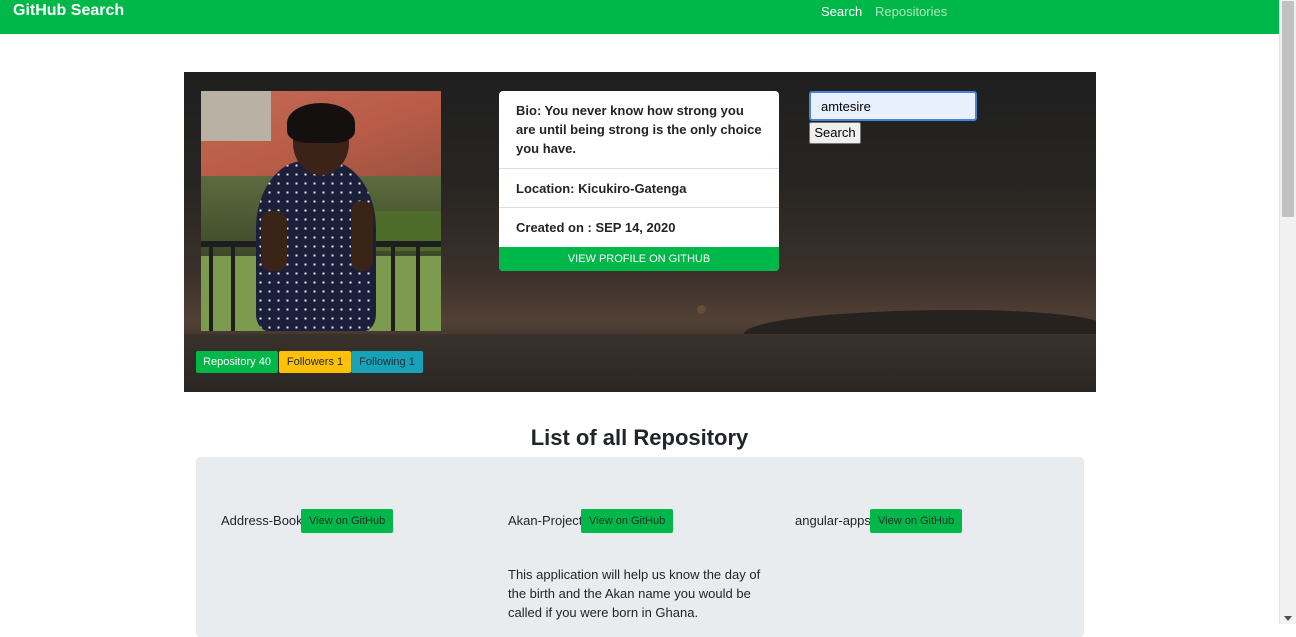  What do you see at coordinates (701, 309) in the screenshot?
I see `banner-sun` at bounding box center [701, 309].